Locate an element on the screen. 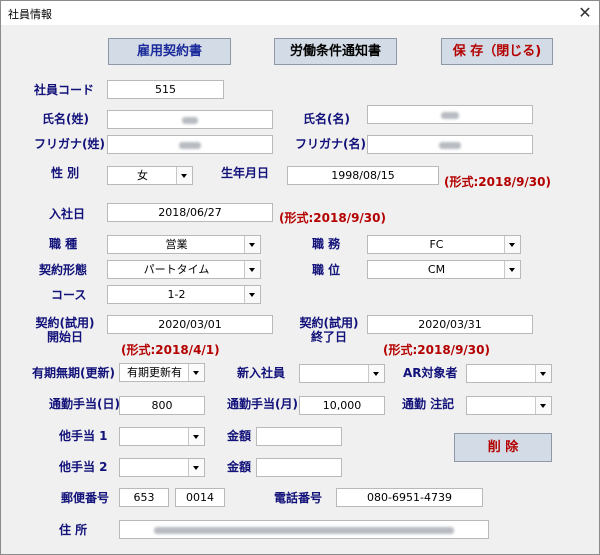 The height and width of the screenshot is (555, 600). commute-note-label: 通勤 注記 is located at coordinates (428, 404).